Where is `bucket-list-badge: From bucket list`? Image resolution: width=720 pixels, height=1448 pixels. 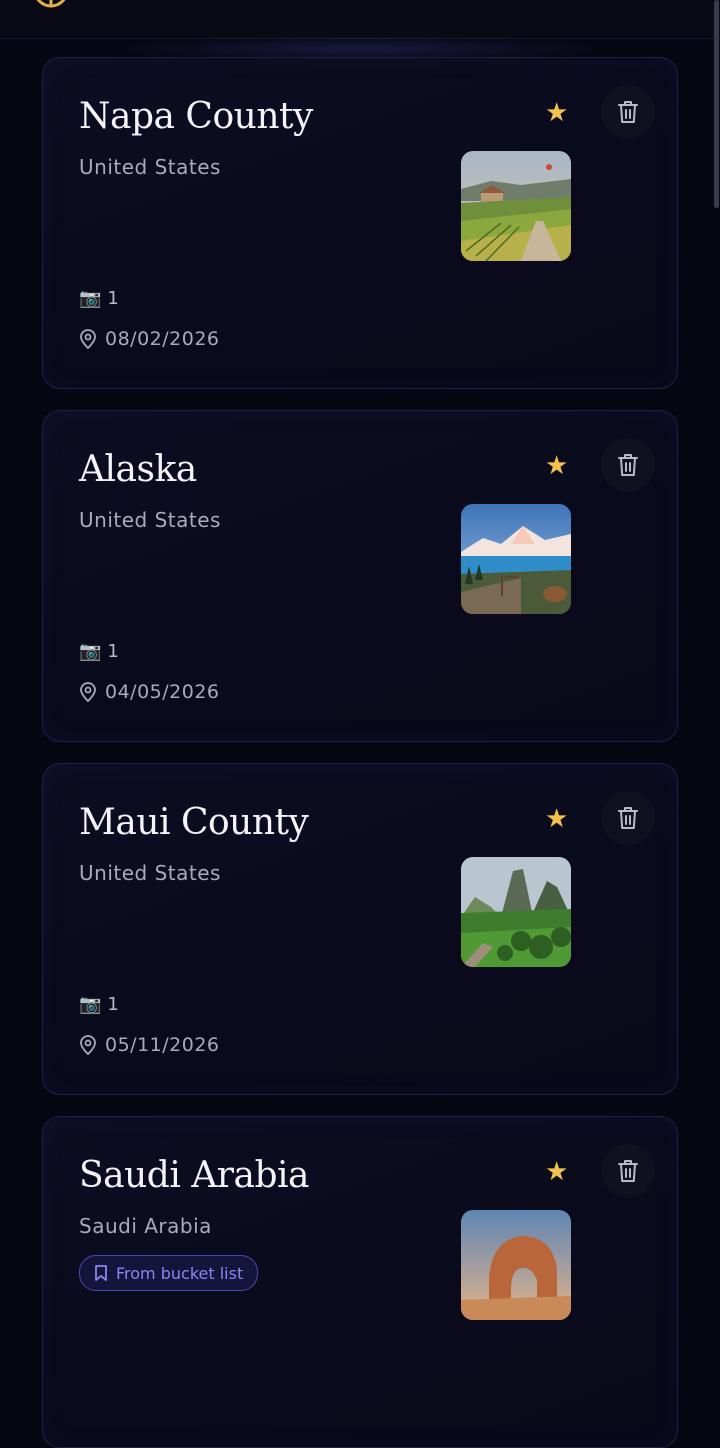
bucket-list-badge: From bucket list is located at coordinates (169, 1273).